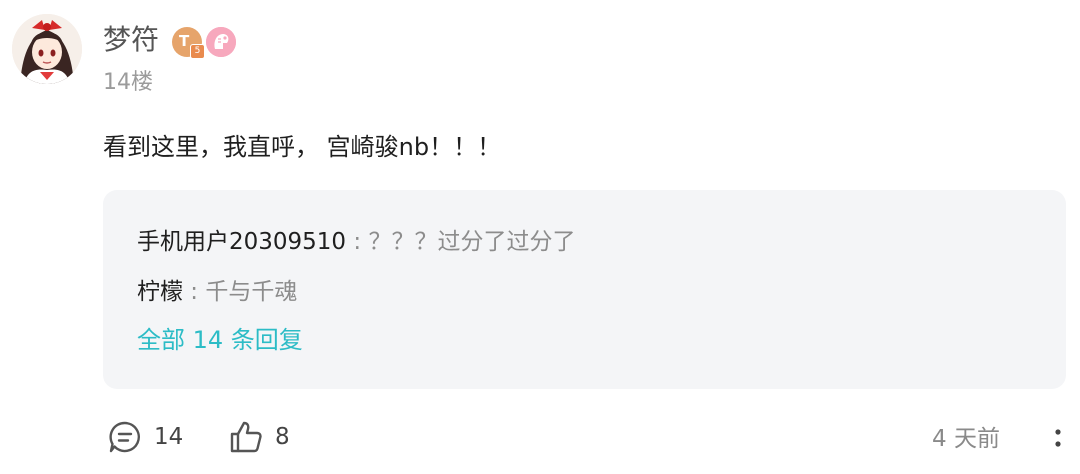  Describe the element at coordinates (128, 82) in the screenshot. I see `floor-number: 14楼` at that location.